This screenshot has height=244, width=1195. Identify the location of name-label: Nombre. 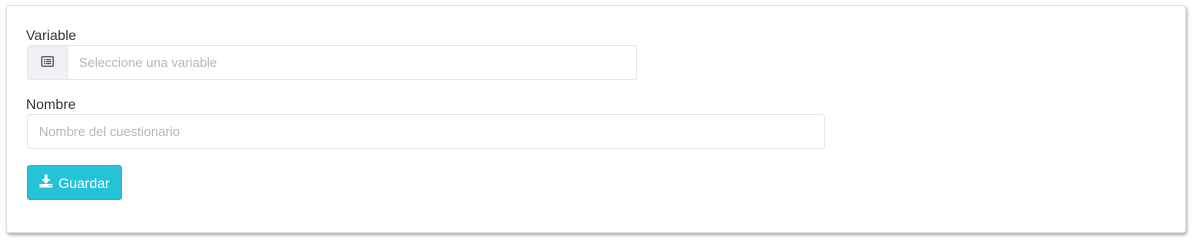
(51, 104).